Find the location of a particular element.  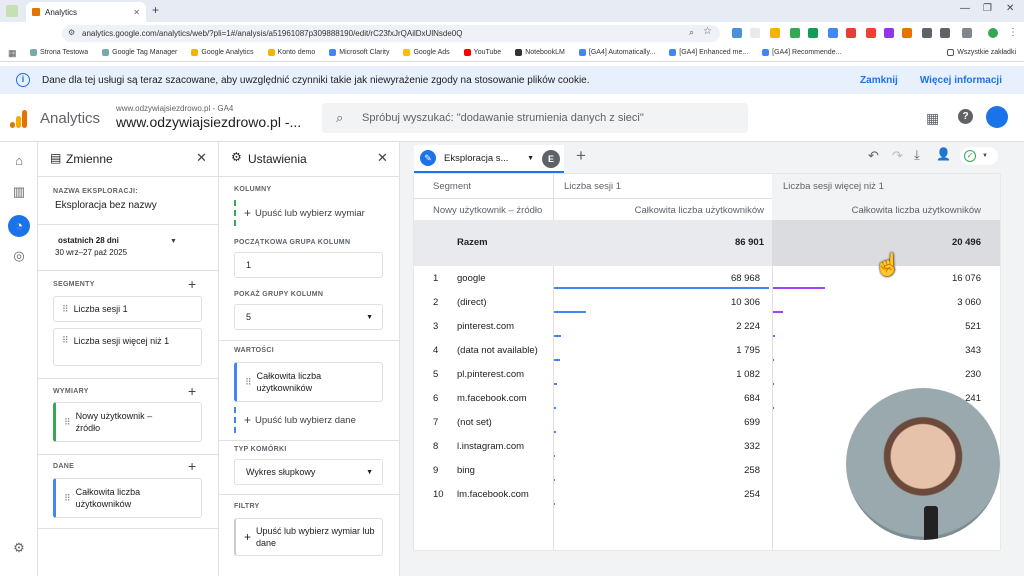

site-info-icon: ⚙ is located at coordinates (71, 32).